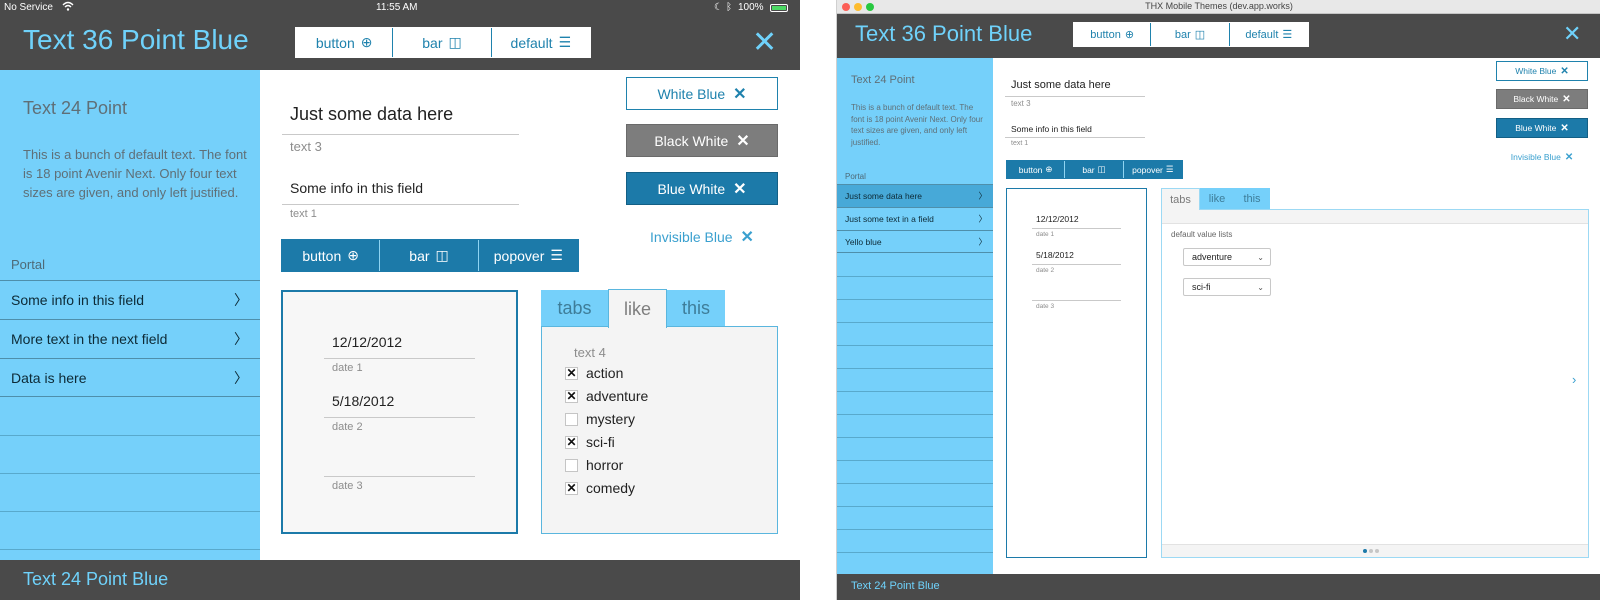 Image resolution: width=1600 pixels, height=600 pixels. I want to click on checkbox-sci-fi: ✕ sci-fi, so click(590, 442).